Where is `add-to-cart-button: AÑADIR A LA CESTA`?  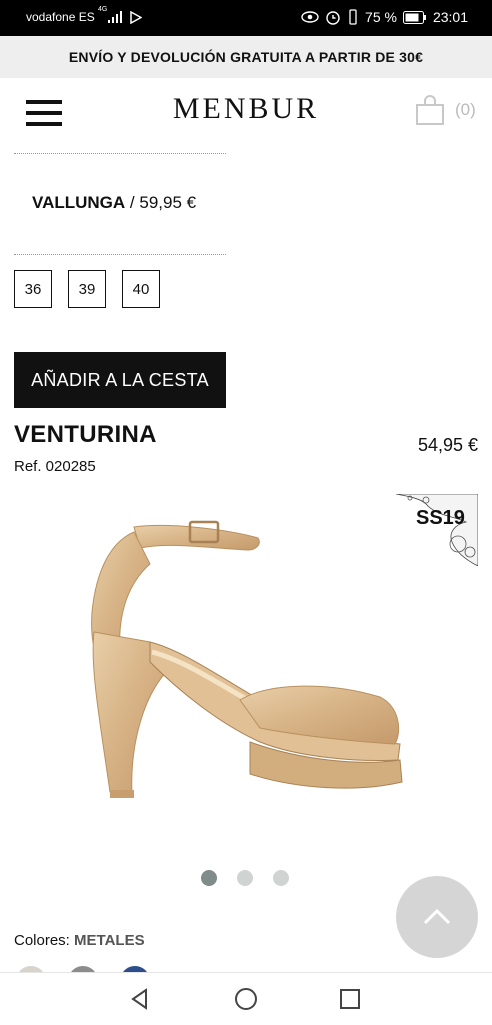 add-to-cart-button: AÑADIR A LA CESTA is located at coordinates (120, 380).